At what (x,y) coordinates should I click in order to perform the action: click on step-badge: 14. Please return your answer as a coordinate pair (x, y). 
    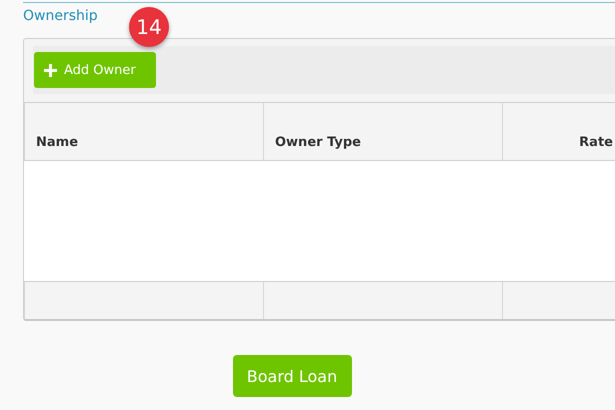
    Looking at the image, I should click on (149, 27).